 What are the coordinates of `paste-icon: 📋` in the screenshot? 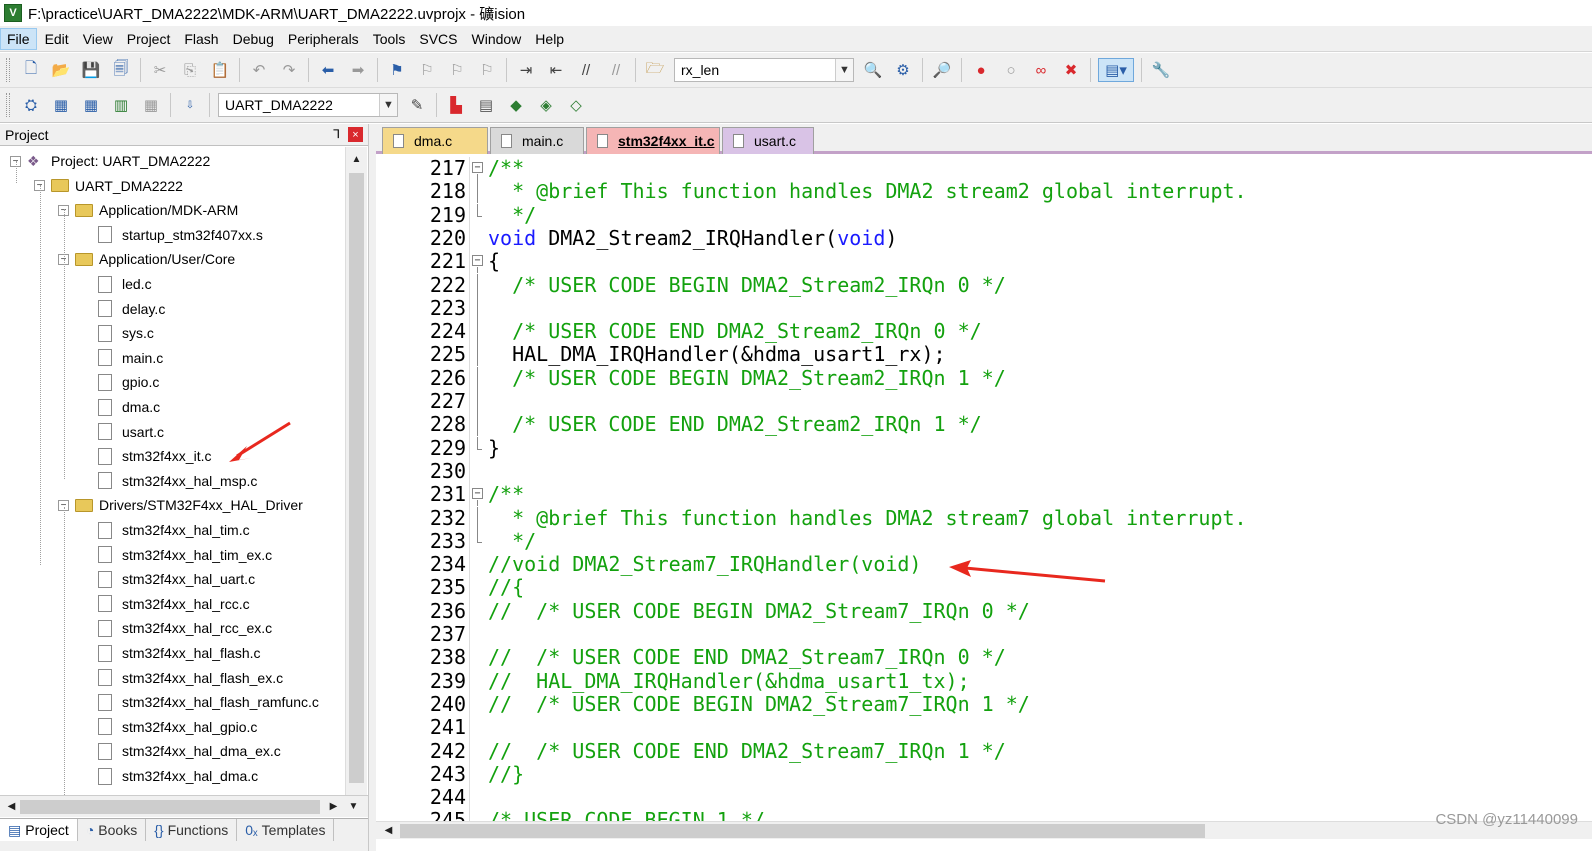 It's located at (220, 70).